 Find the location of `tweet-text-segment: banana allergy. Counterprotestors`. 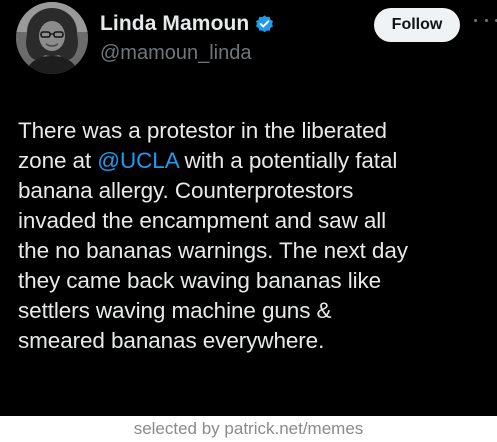

tweet-text-segment: banana allergy. Counterprotestors is located at coordinates (186, 190).